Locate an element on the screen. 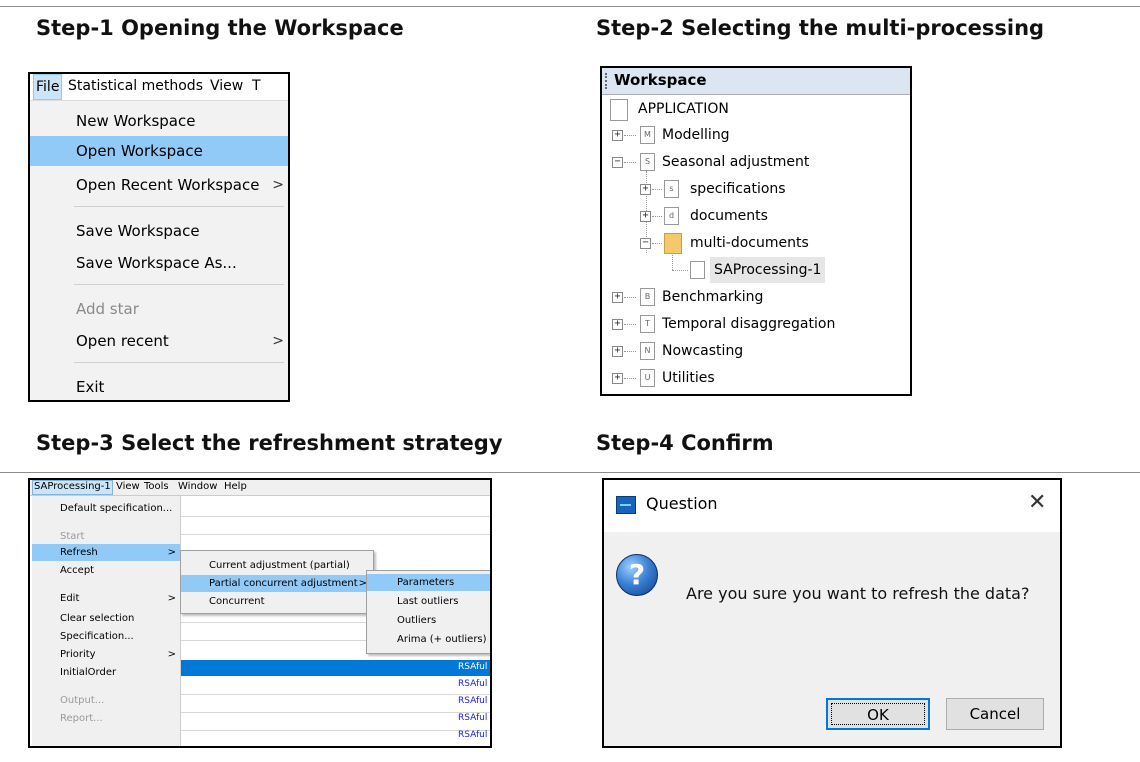 This screenshot has width=1140, height=762. utilities-icon: U is located at coordinates (647, 378).